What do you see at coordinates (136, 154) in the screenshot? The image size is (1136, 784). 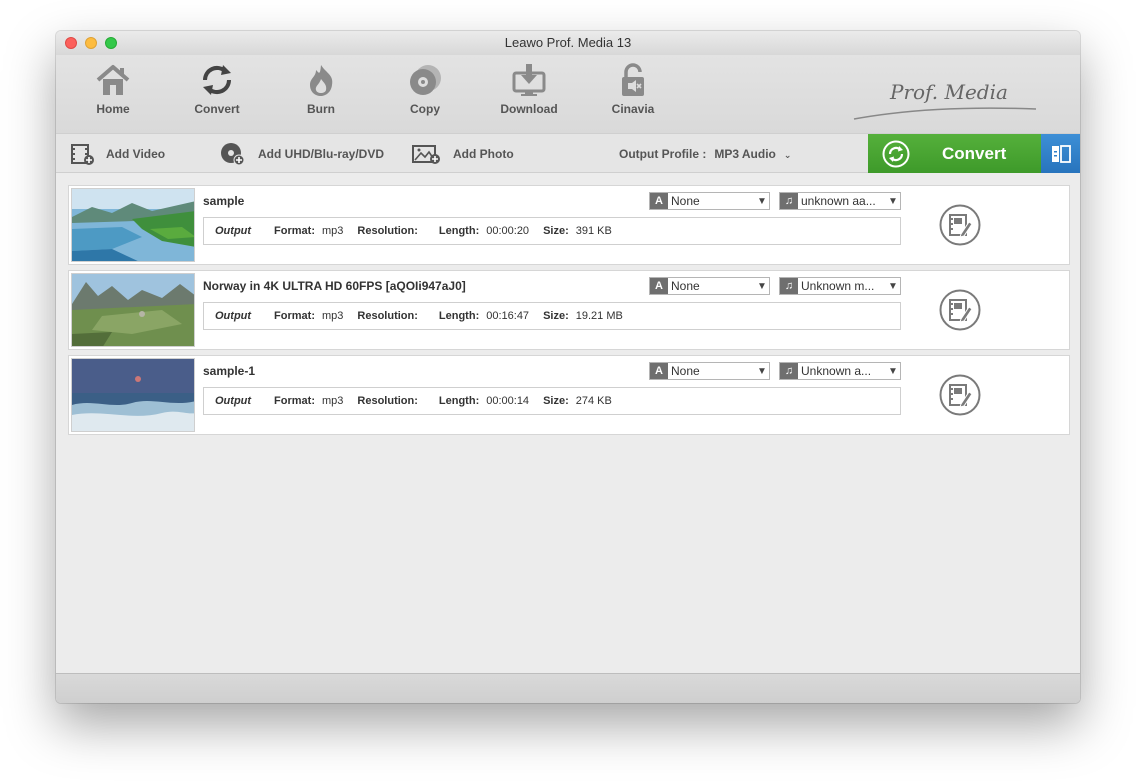 I see `add-video-label: Add Video` at bounding box center [136, 154].